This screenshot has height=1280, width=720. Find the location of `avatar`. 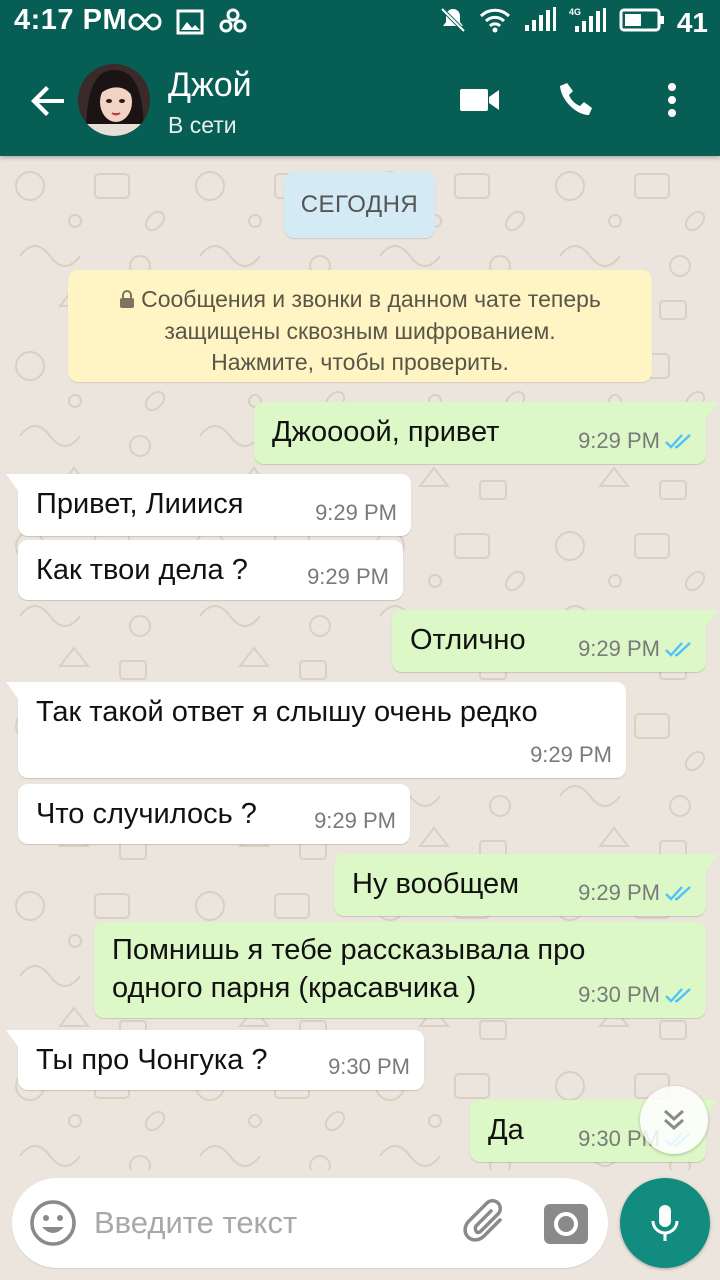

avatar is located at coordinates (114, 100).